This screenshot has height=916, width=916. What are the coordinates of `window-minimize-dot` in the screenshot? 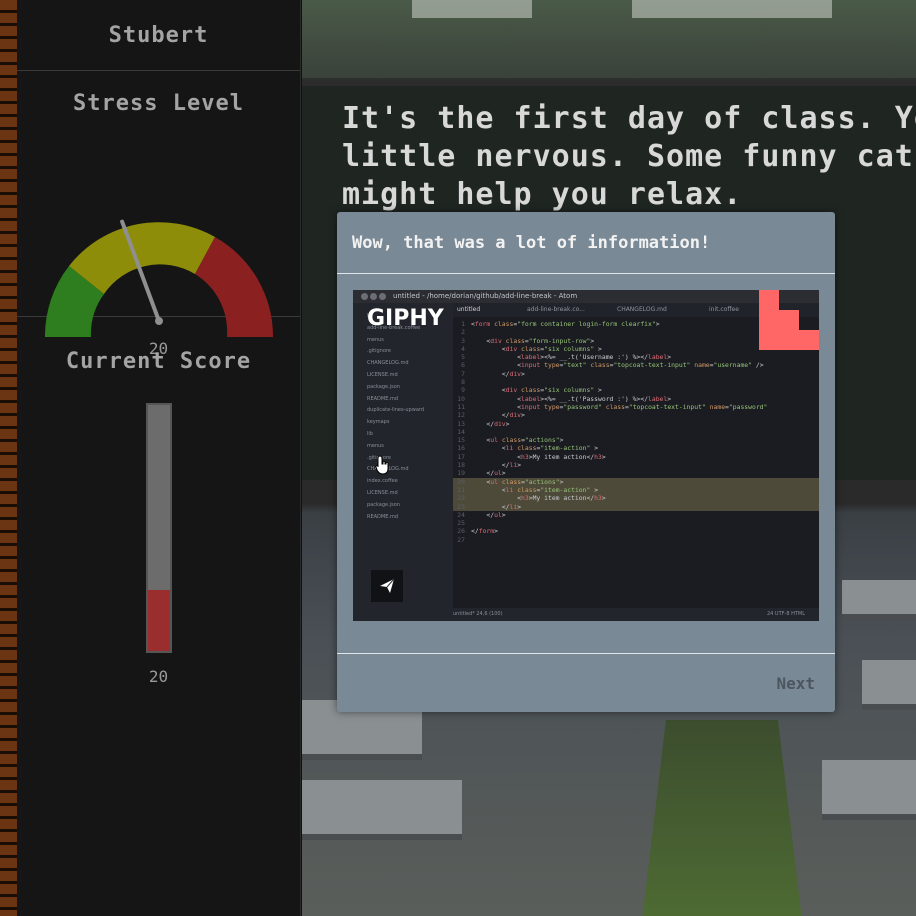 It's located at (373, 296).